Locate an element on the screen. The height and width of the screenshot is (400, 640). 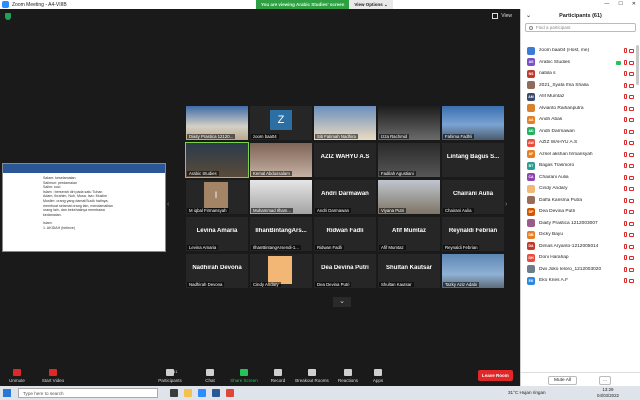
participant-row: DH Doni Harahap is located at coordinates (579, 258).